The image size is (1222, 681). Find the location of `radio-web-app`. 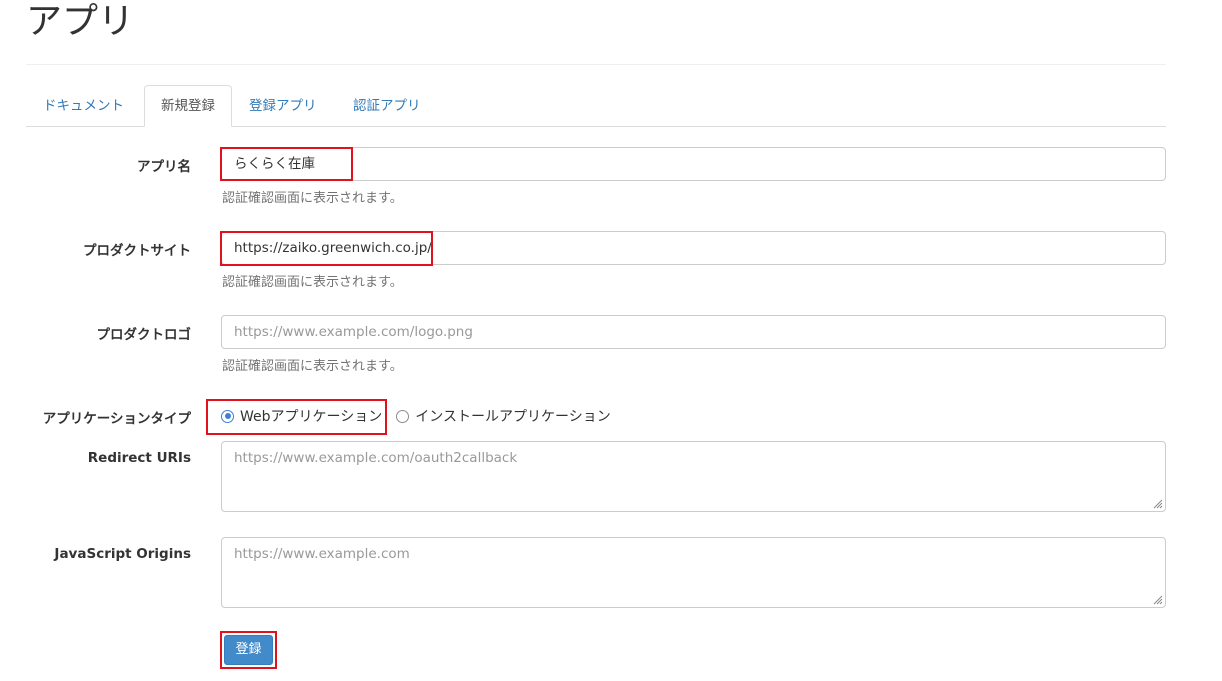

radio-web-app is located at coordinates (227, 416).